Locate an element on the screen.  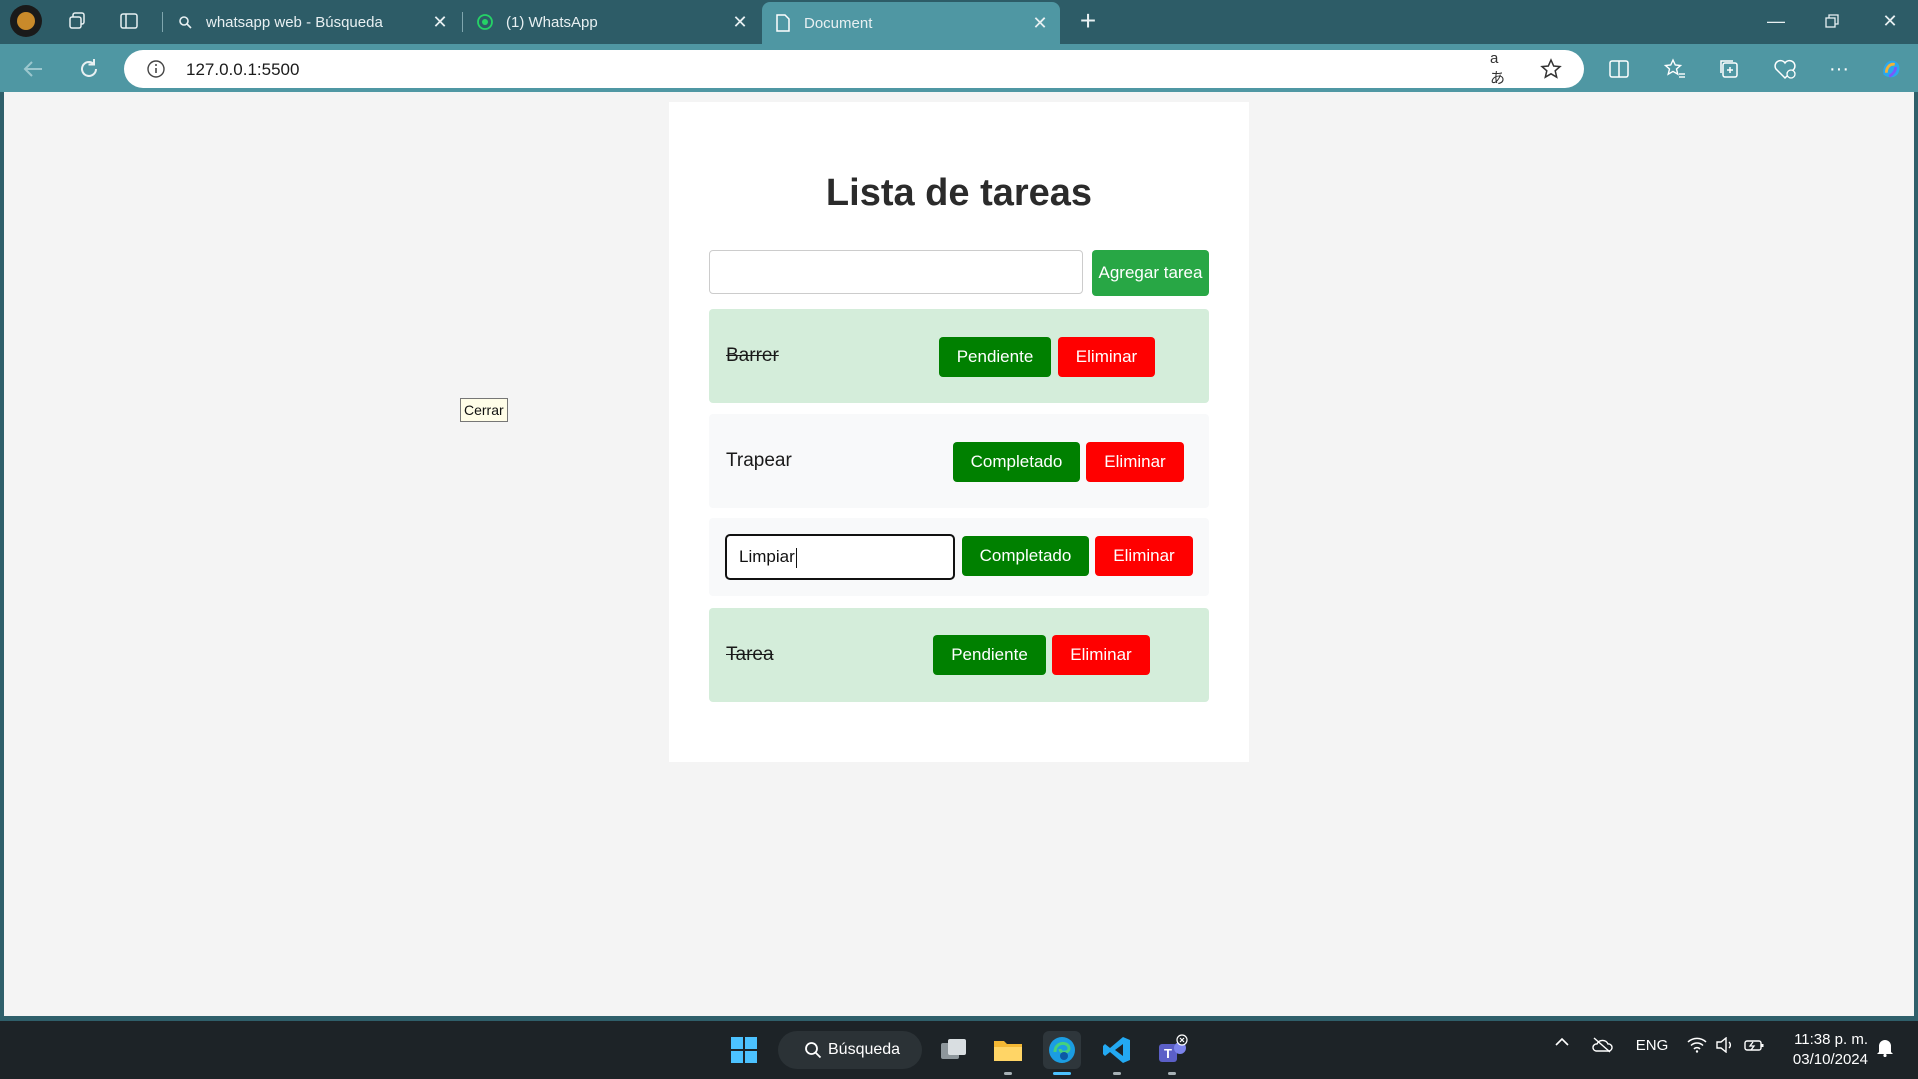
task-item: Barrer Pendiente Eliminar is located at coordinates (959, 356).